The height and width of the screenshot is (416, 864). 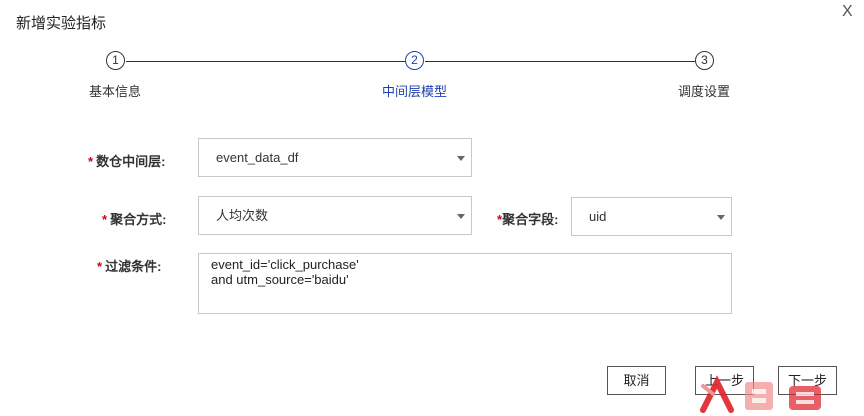 What do you see at coordinates (704, 91) in the screenshot?
I see `step-3-label: 调度设置` at bounding box center [704, 91].